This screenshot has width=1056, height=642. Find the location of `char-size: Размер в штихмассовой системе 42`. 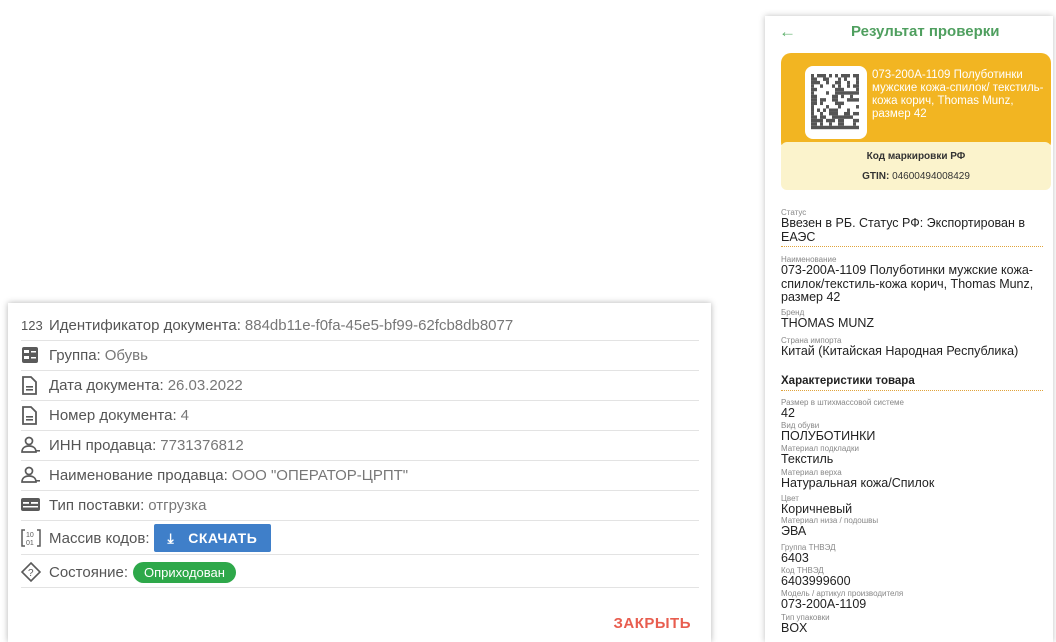

char-size: Размер в штихмассовой системе 42 is located at coordinates (912, 409).